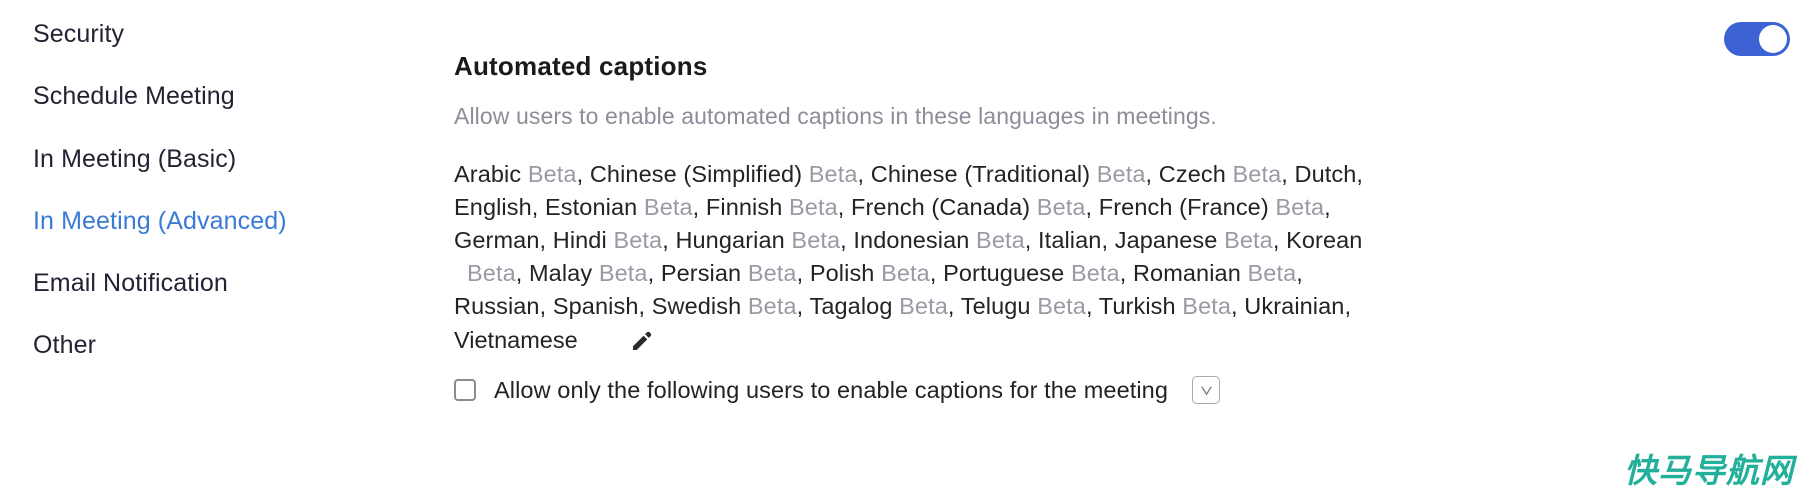 This screenshot has height=500, width=1816. What do you see at coordinates (1180, 207) in the screenshot?
I see `language-names: , French (France)` at bounding box center [1180, 207].